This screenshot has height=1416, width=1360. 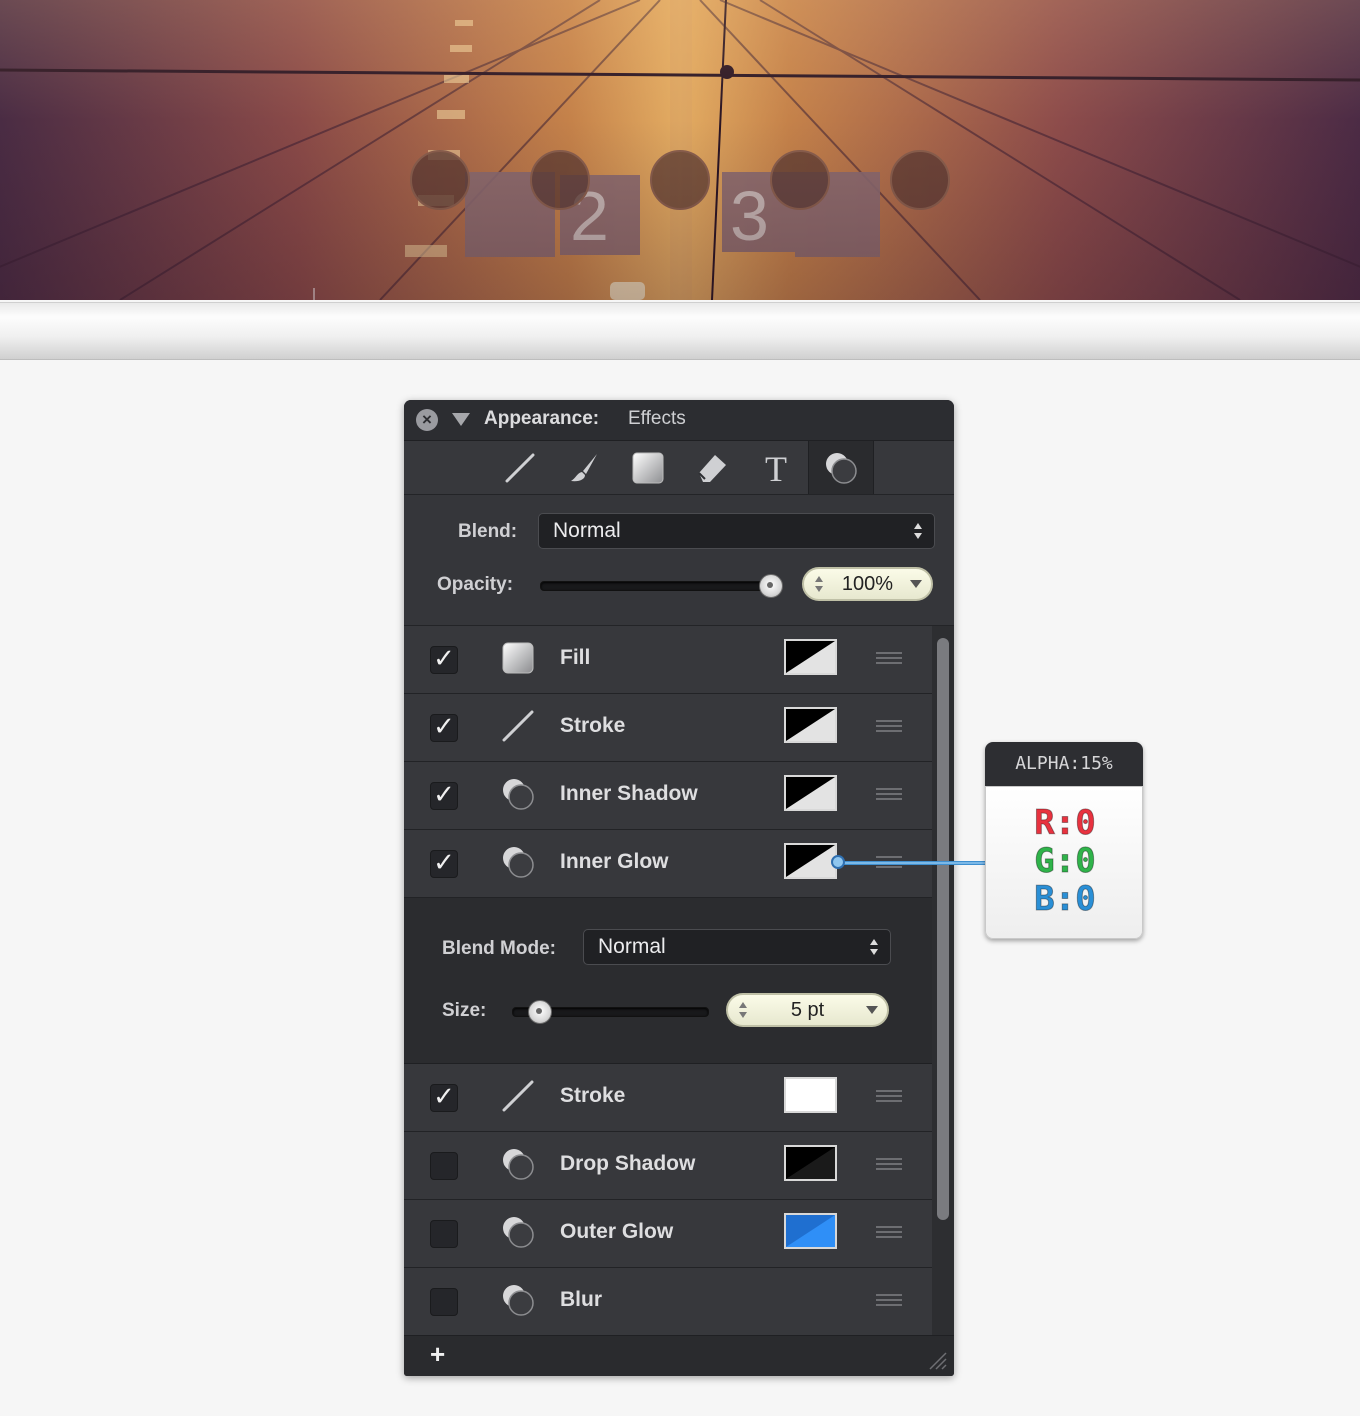 What do you see at coordinates (668, 660) in the screenshot?
I see `effect-row: ✓ Fill` at bounding box center [668, 660].